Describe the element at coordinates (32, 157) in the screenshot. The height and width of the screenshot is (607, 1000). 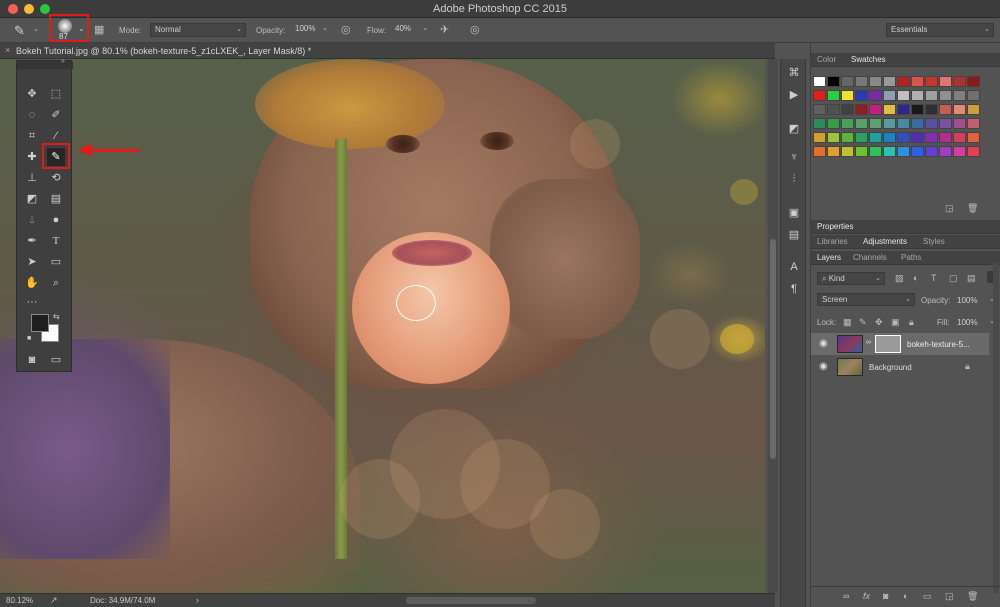
I see `healing-icon: ✚` at that location.